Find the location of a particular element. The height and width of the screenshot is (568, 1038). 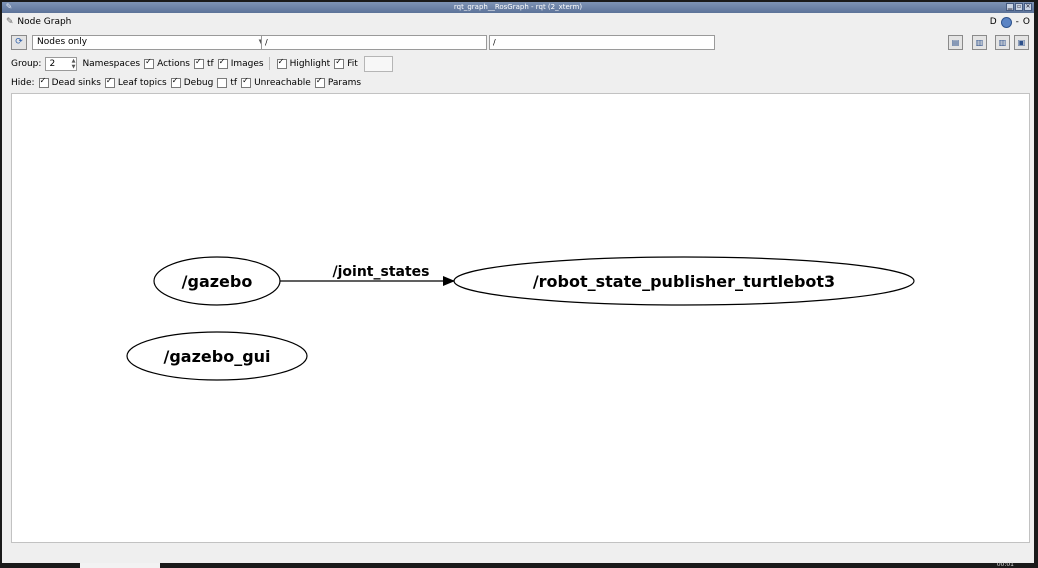

close-button: ✕ is located at coordinates (1028, 7).